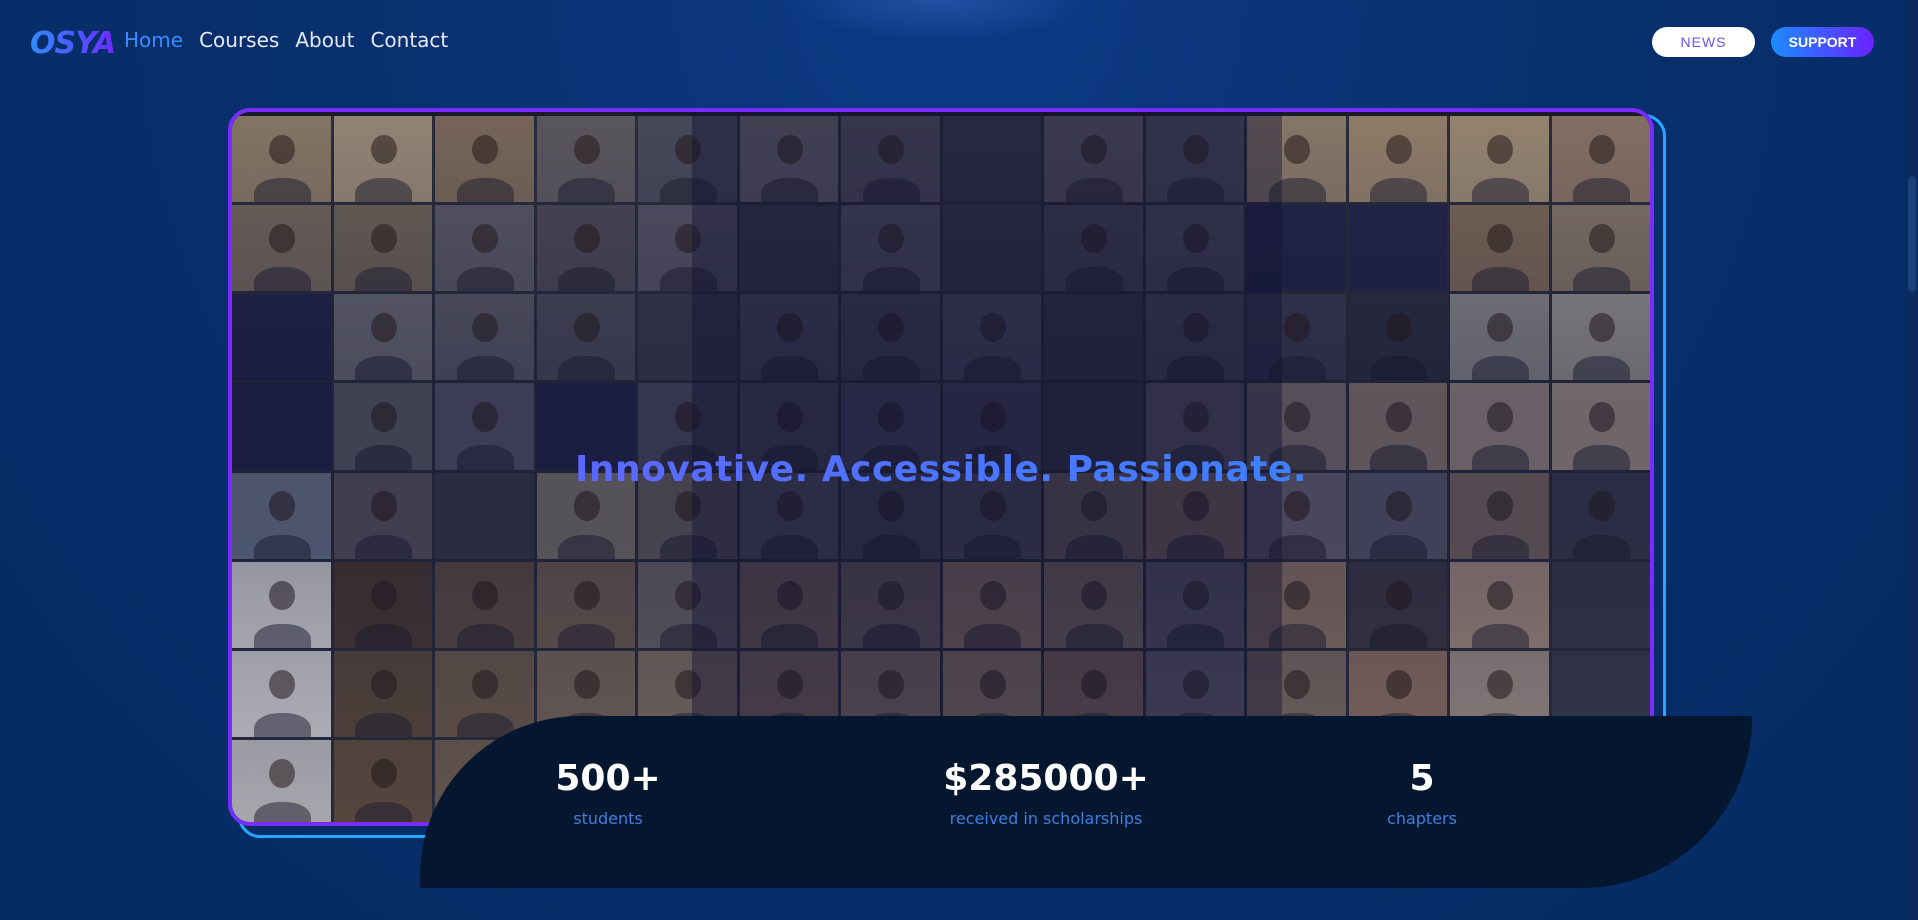 Image resolution: width=1918 pixels, height=920 pixels. I want to click on stat-scholarships: $285000+ received in scholarships, so click(1046, 793).